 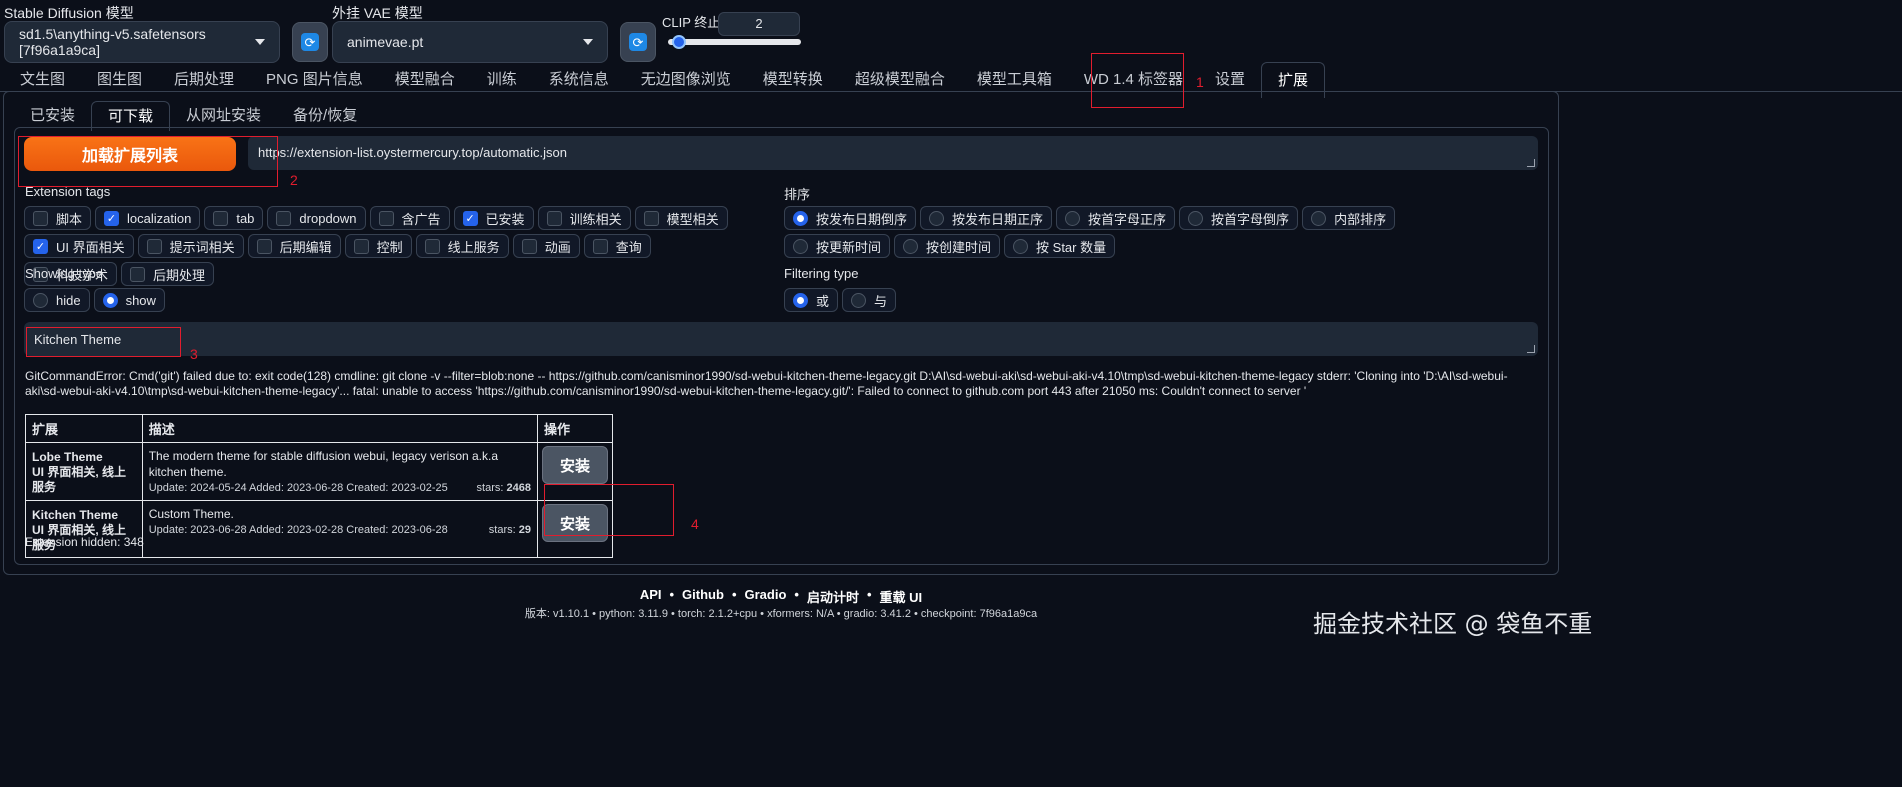 What do you see at coordinates (234, 218) in the screenshot?
I see `tag-checkbox: tab` at bounding box center [234, 218].